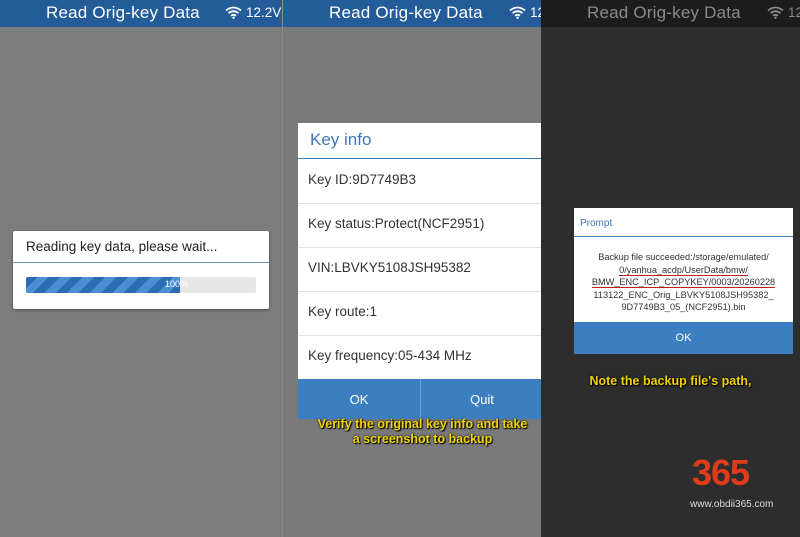 The height and width of the screenshot is (537, 800). I want to click on reading-dialog: Reading key data, please wait... 100%, so click(141, 270).